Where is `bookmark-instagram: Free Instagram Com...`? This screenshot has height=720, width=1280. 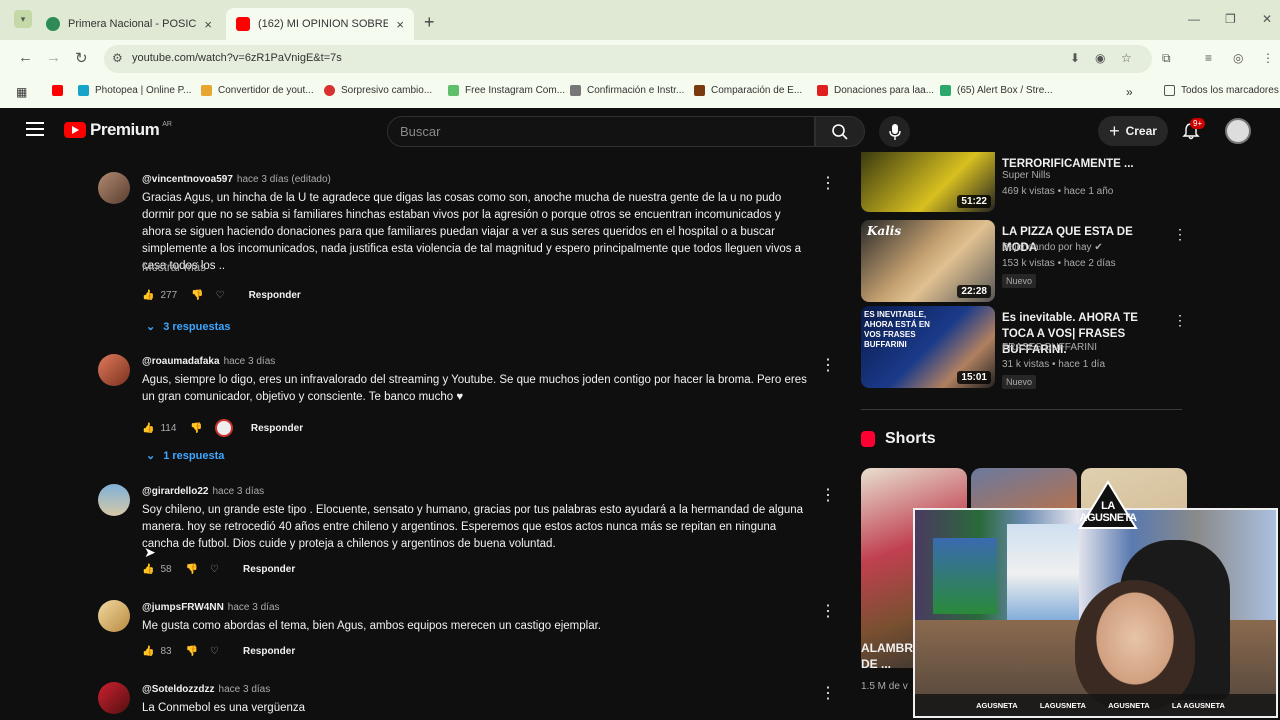
bookmark-instagram: Free Instagram Com... is located at coordinates (506, 90).